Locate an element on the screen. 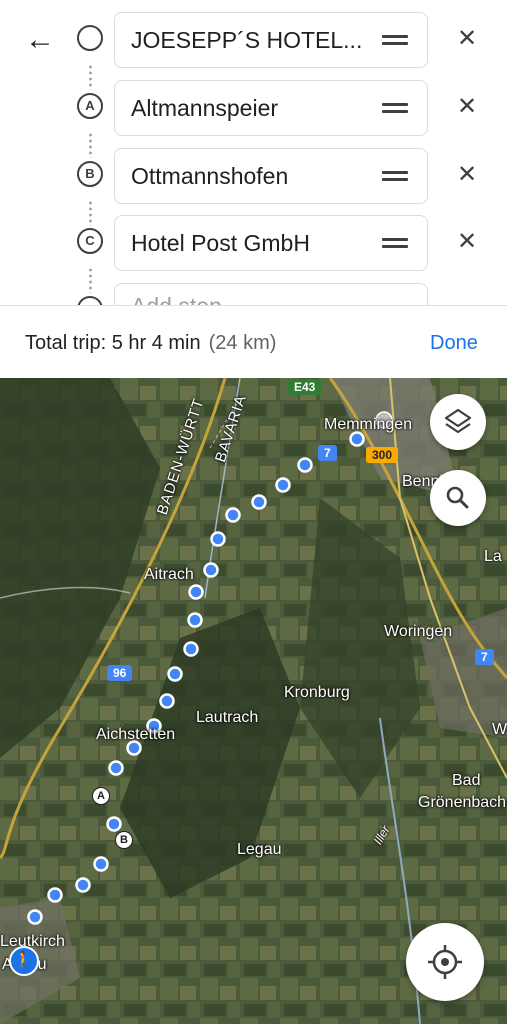  crosshair-icon is located at coordinates (445, 962).